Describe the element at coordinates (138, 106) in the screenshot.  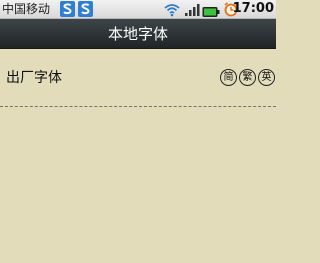
I see `list-divider` at that location.